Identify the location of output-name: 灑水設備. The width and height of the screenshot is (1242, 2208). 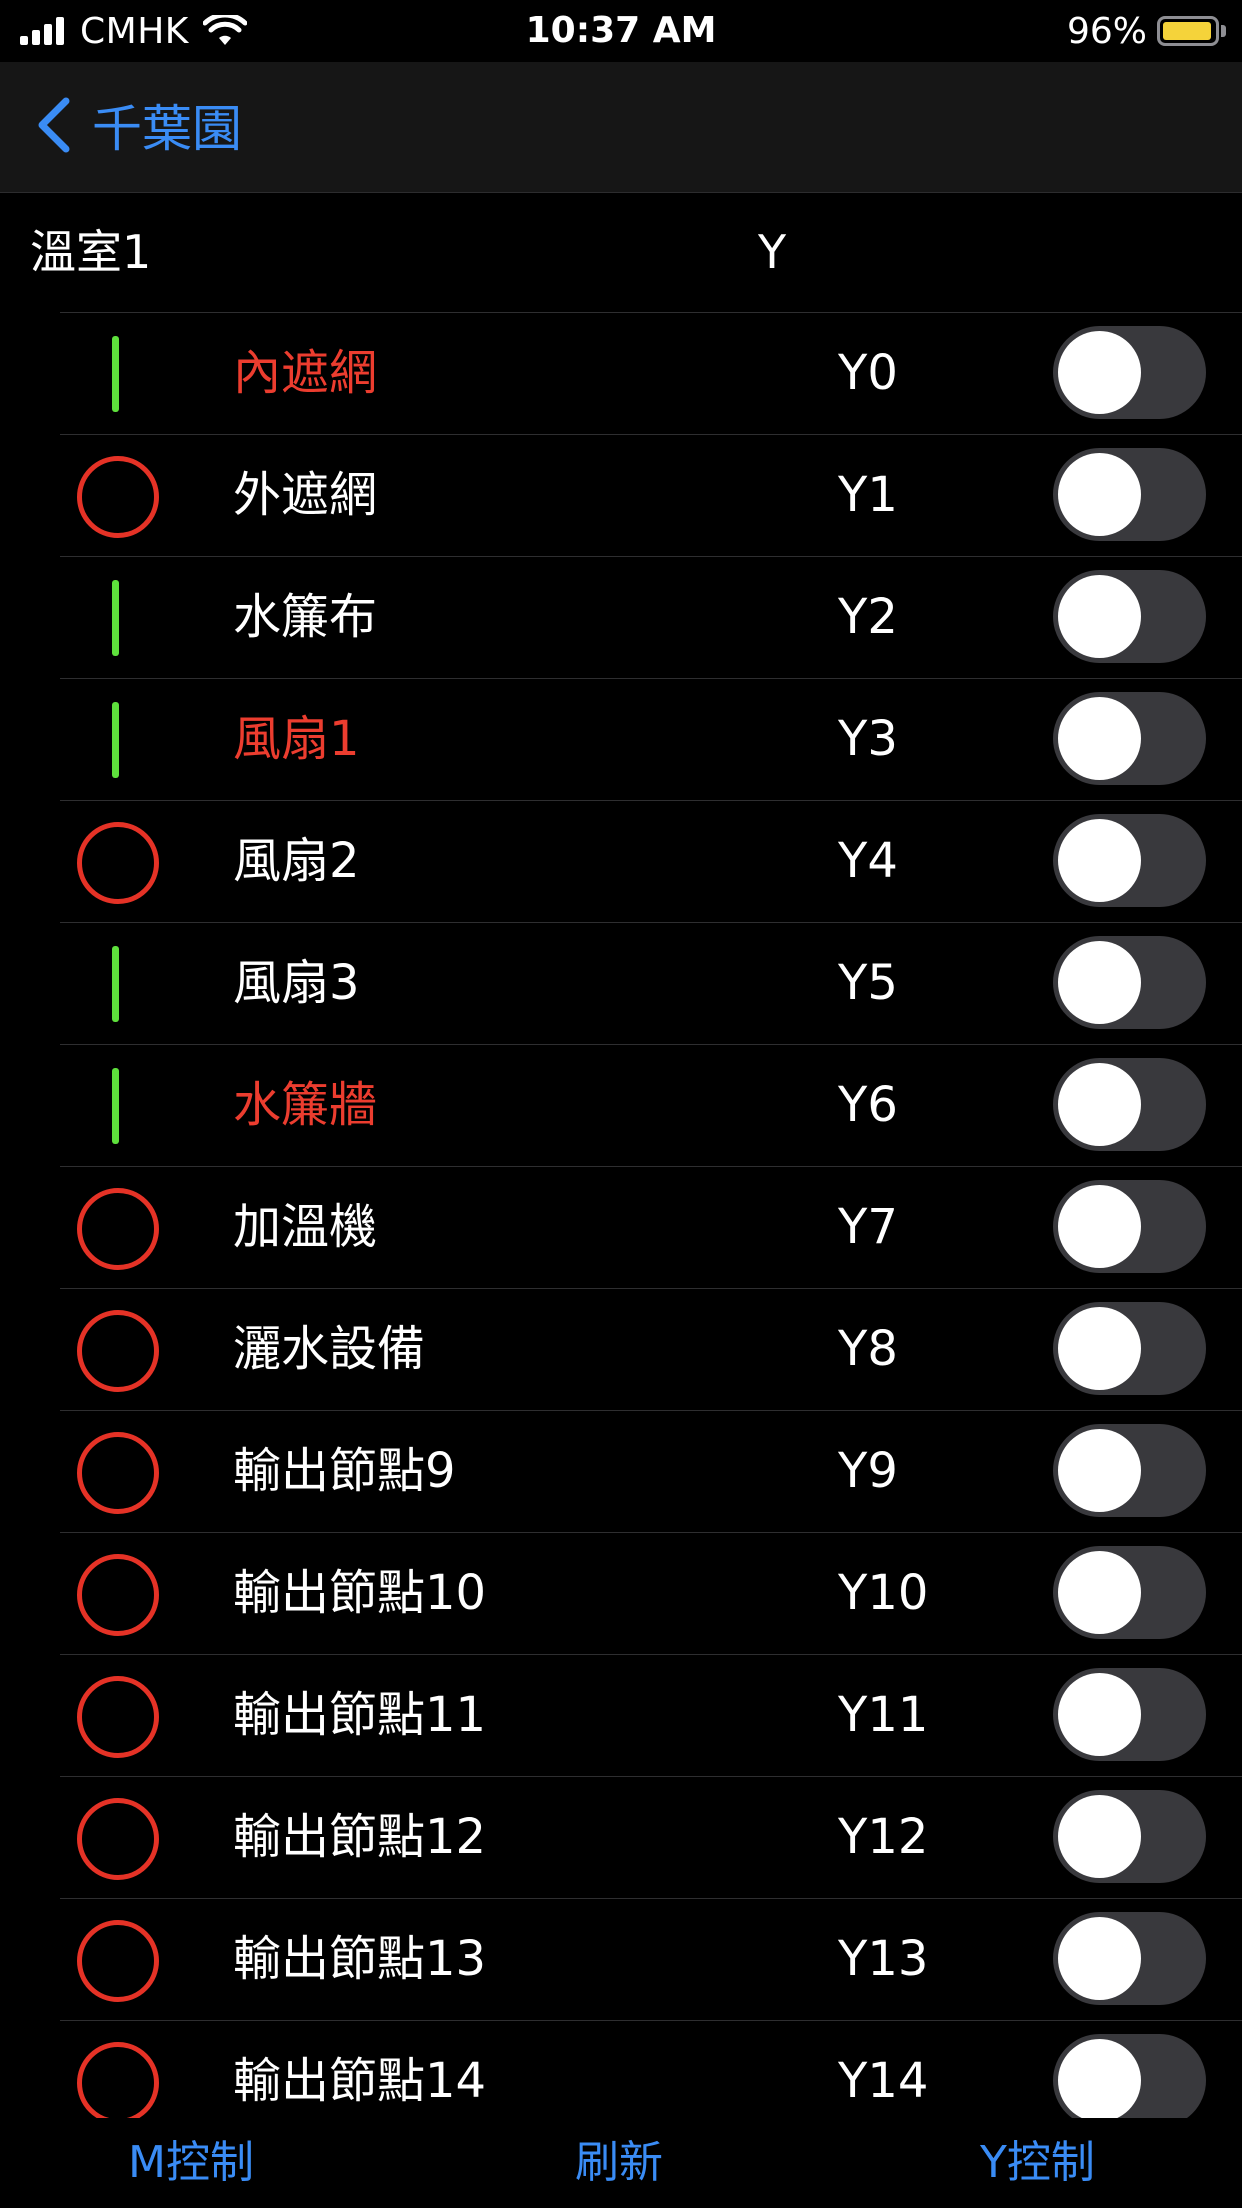
(329, 1349).